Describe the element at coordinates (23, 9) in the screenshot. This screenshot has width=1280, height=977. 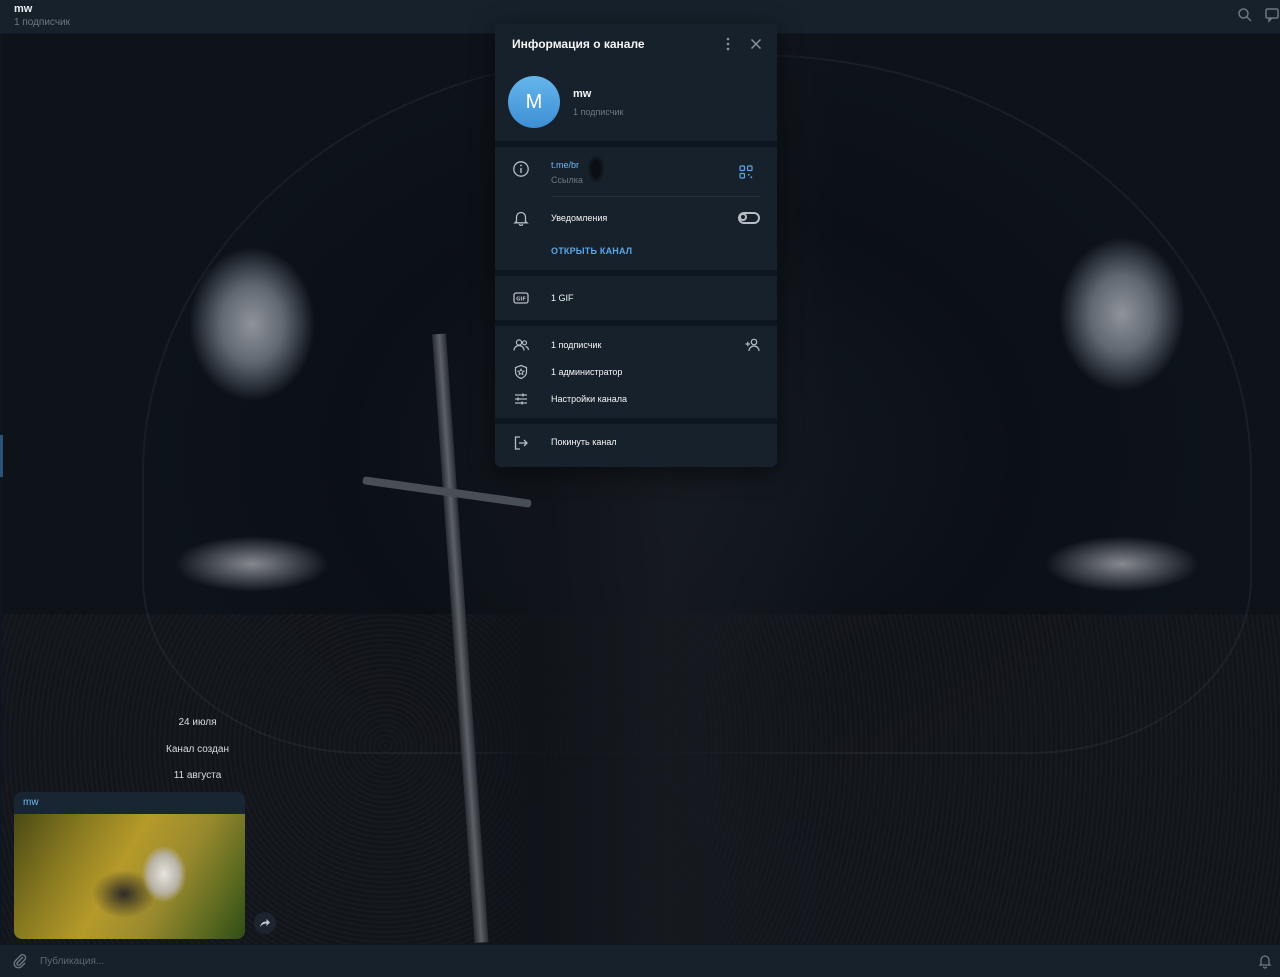
I see `chat-title: mw` at that location.